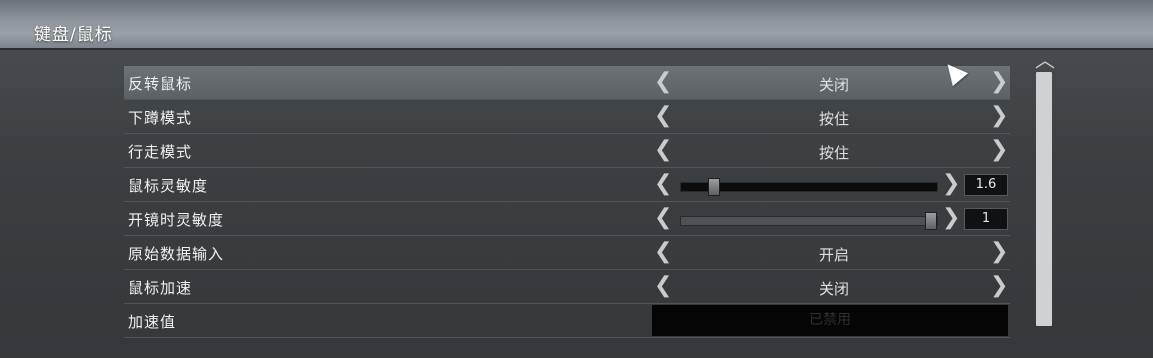 Image resolution: width=1153 pixels, height=358 pixels. What do you see at coordinates (567, 287) in the screenshot?
I see `setting-row-mouse-acceleration: 鼠标加速 ❮ 关闭 ❯` at bounding box center [567, 287].